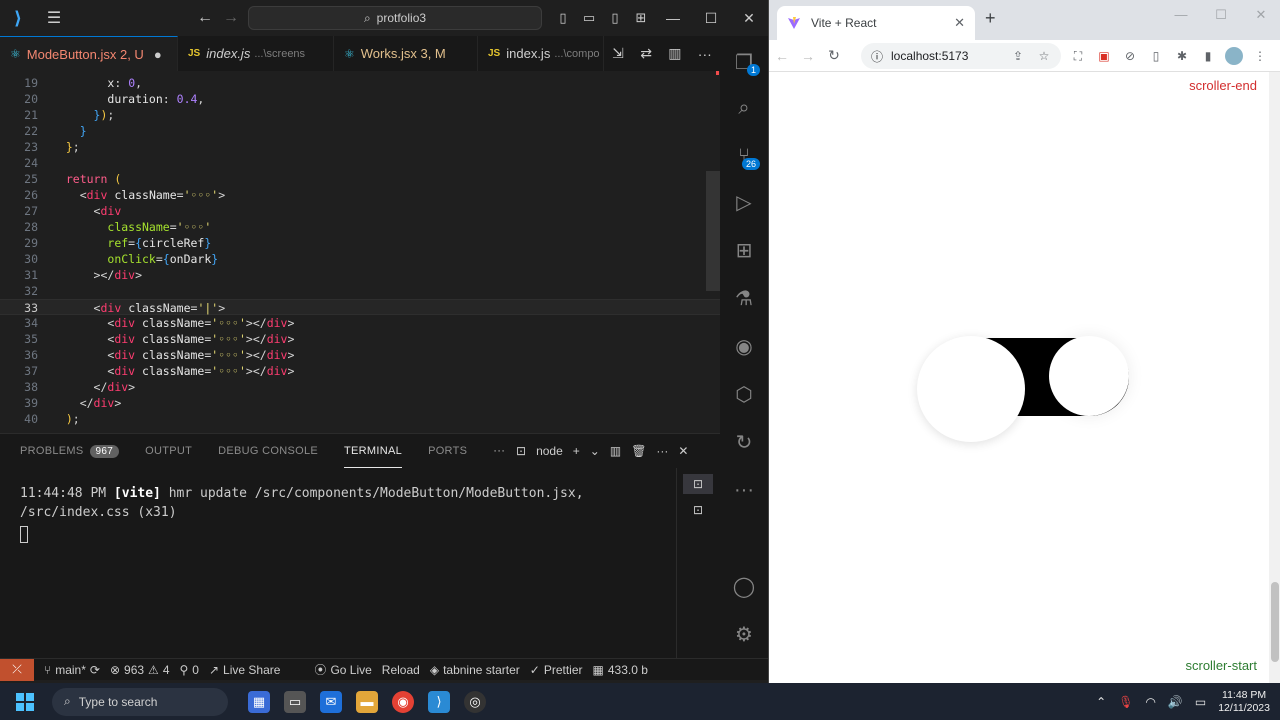 The image size is (1280, 720). I want to click on task-view-icon: ▭, so click(295, 701).